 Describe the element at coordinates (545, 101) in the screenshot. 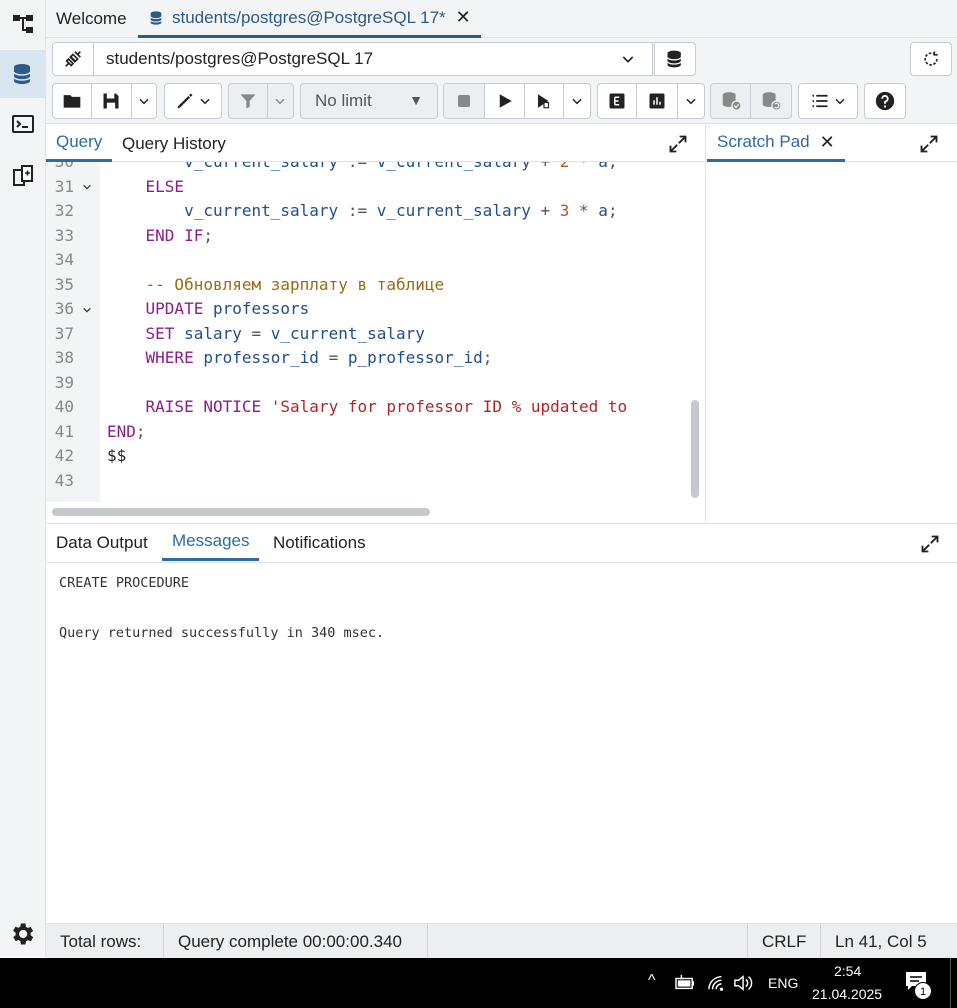

I see `execute-query-button` at that location.